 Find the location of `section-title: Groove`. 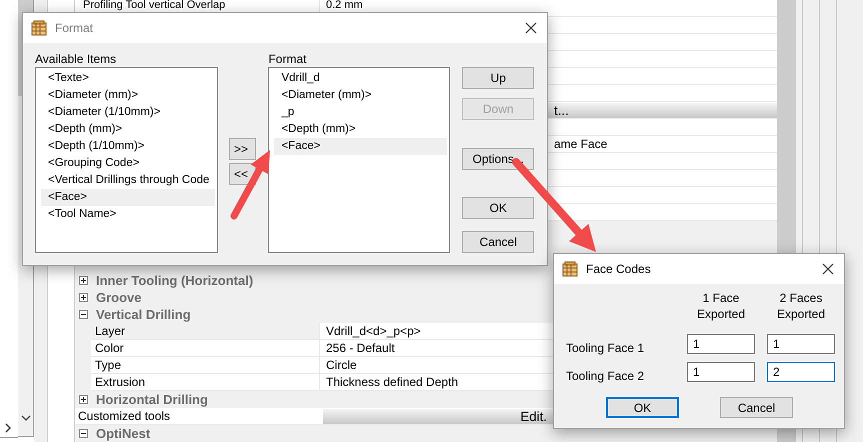

section-title: Groove is located at coordinates (119, 297).